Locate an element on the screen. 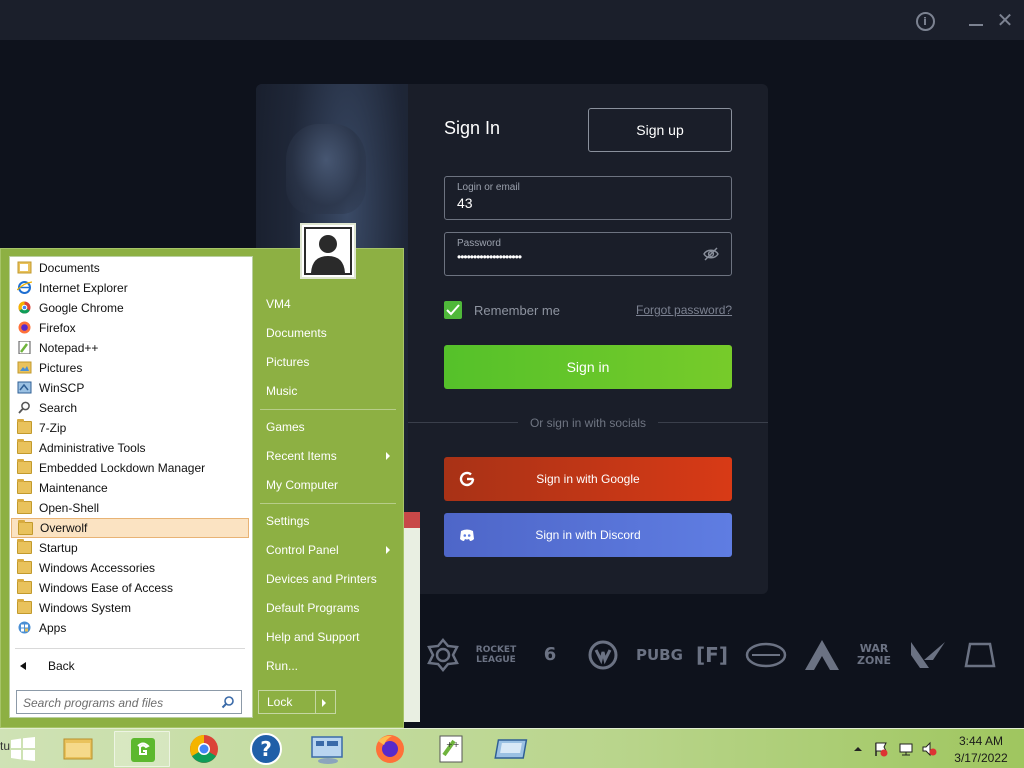  taskbar-overwolf is located at coordinates (142, 749).